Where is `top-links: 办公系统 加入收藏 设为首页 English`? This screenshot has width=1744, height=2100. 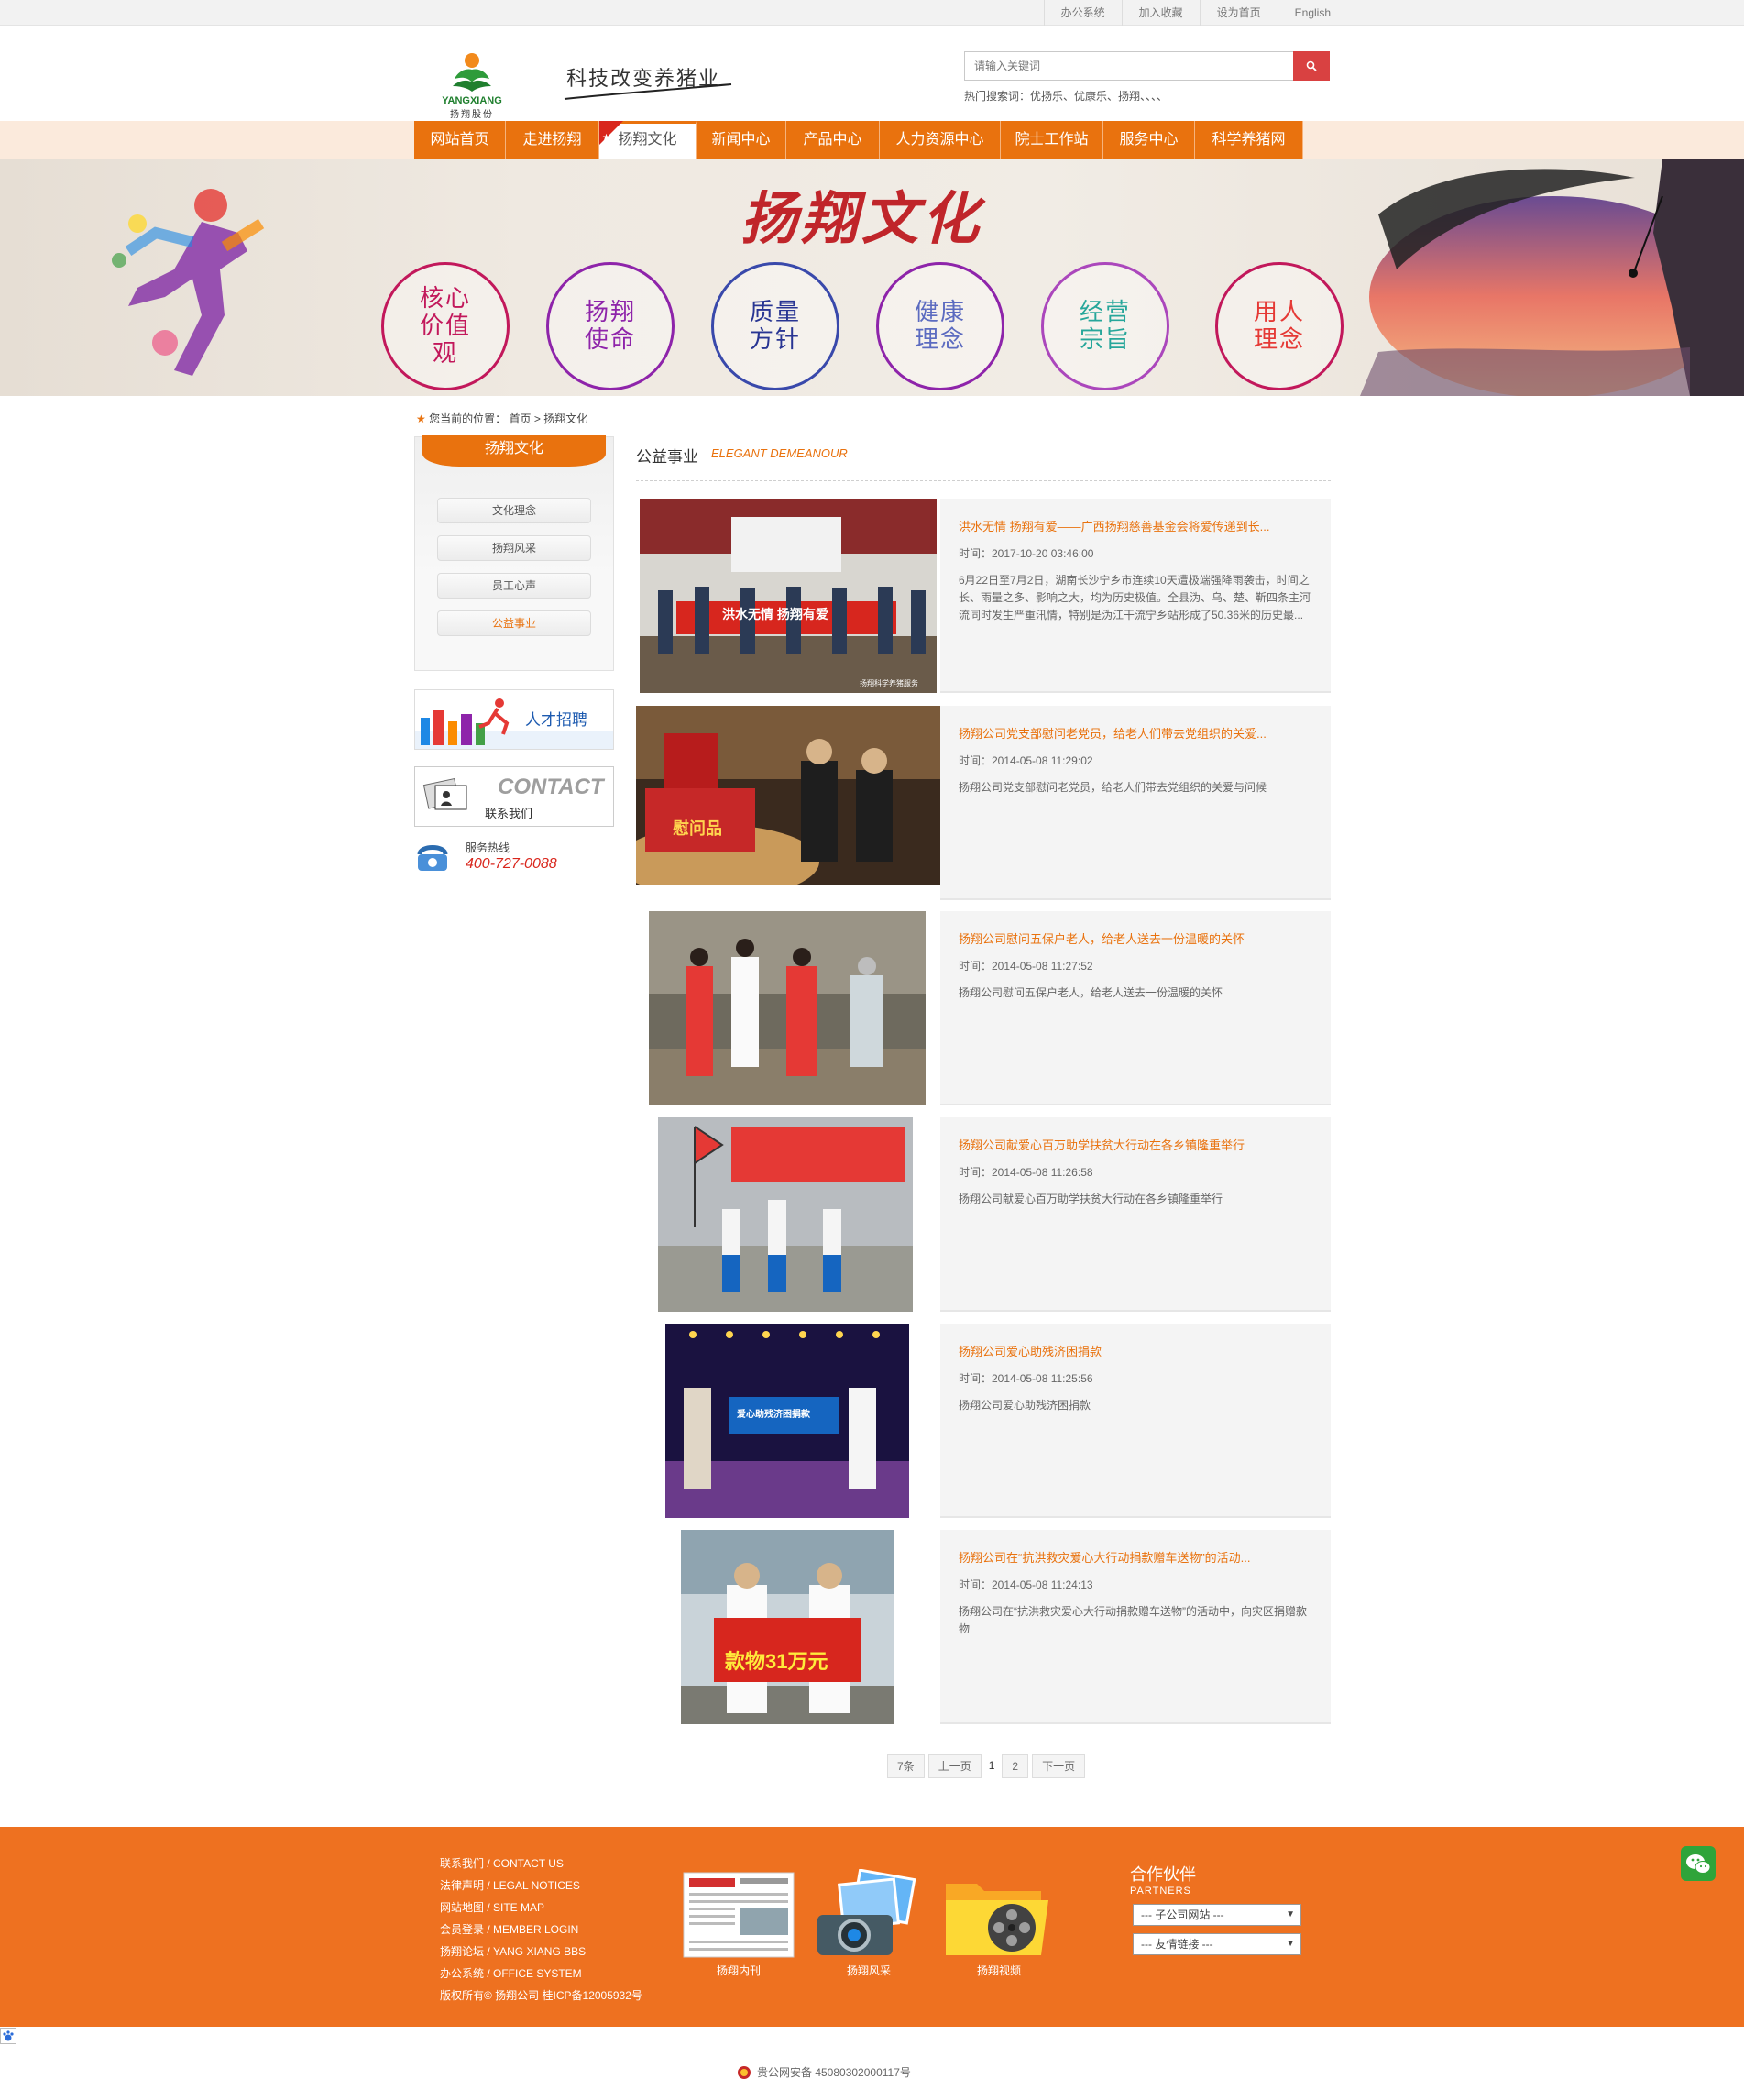
top-links: 办公系统 加入收藏 设为首页 English is located at coordinates (1195, 13).